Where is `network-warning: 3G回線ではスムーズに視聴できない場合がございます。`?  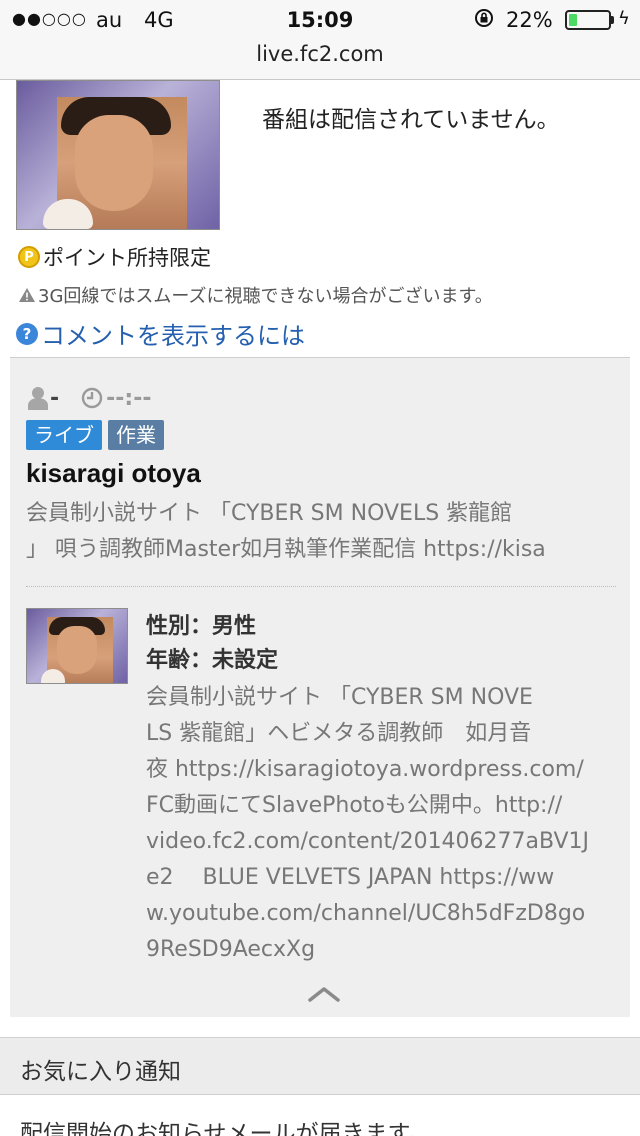
network-warning: 3G回線ではスムーズに視聴できない場合がございます。 is located at coordinates (255, 295).